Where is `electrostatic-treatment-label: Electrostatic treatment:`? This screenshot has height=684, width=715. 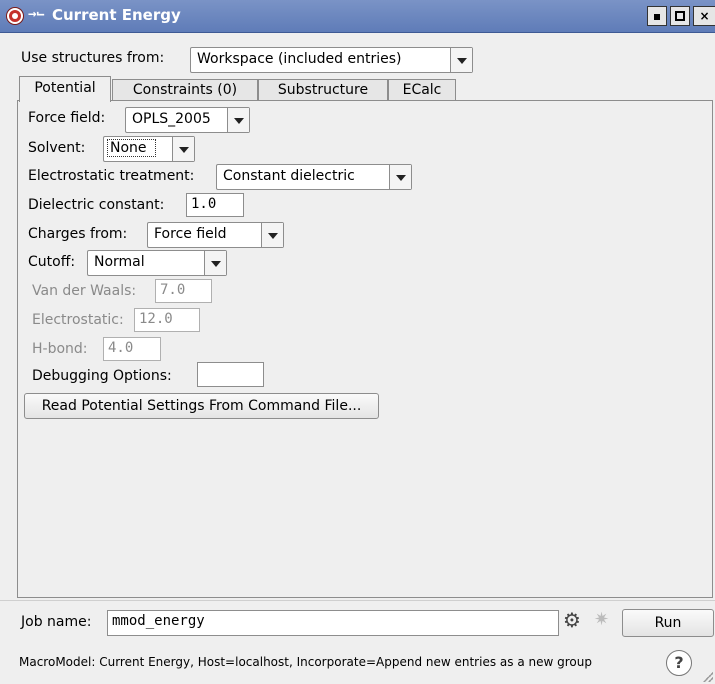 electrostatic-treatment-label: Electrostatic treatment: is located at coordinates (111, 176).